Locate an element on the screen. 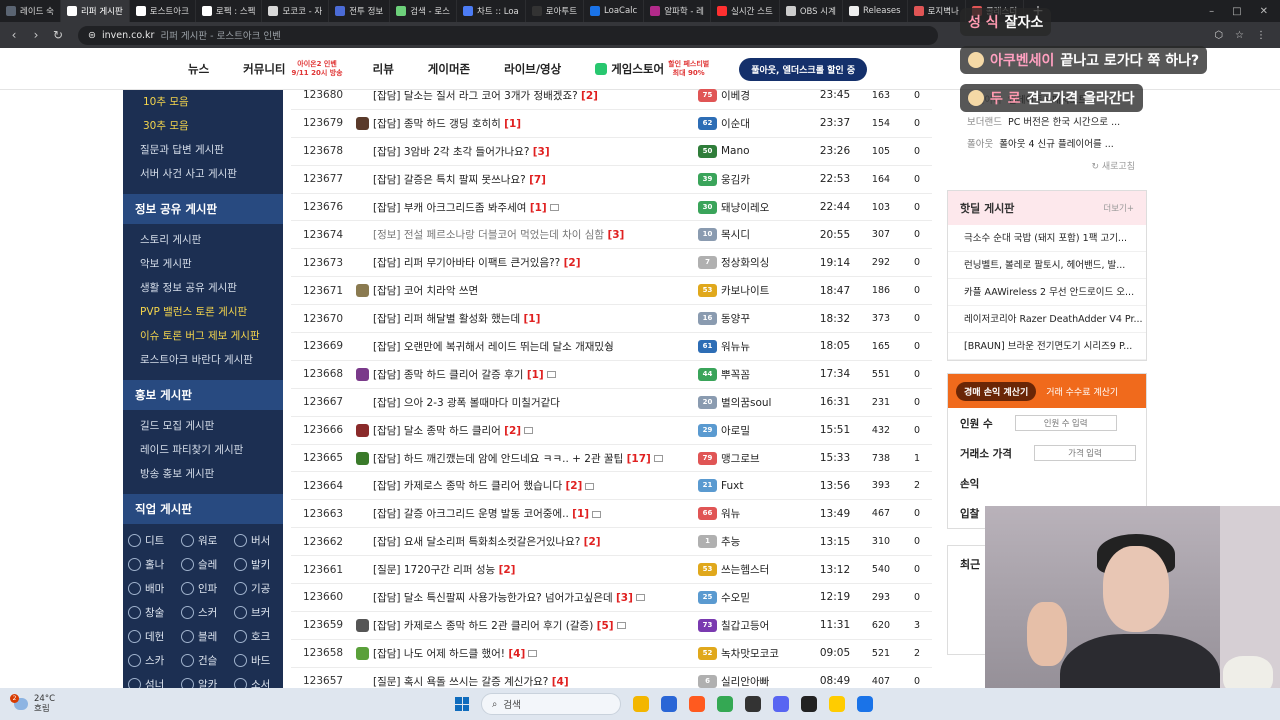  browser-tab: 전투 정보 is located at coordinates (360, 11).